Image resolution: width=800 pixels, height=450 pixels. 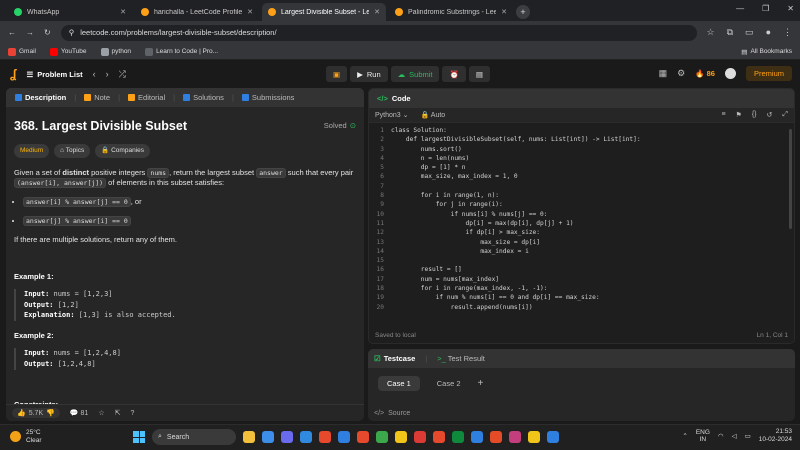 What do you see at coordinates (30, 32) in the screenshot?
I see `forward-icon: →` at bounding box center [30, 32].